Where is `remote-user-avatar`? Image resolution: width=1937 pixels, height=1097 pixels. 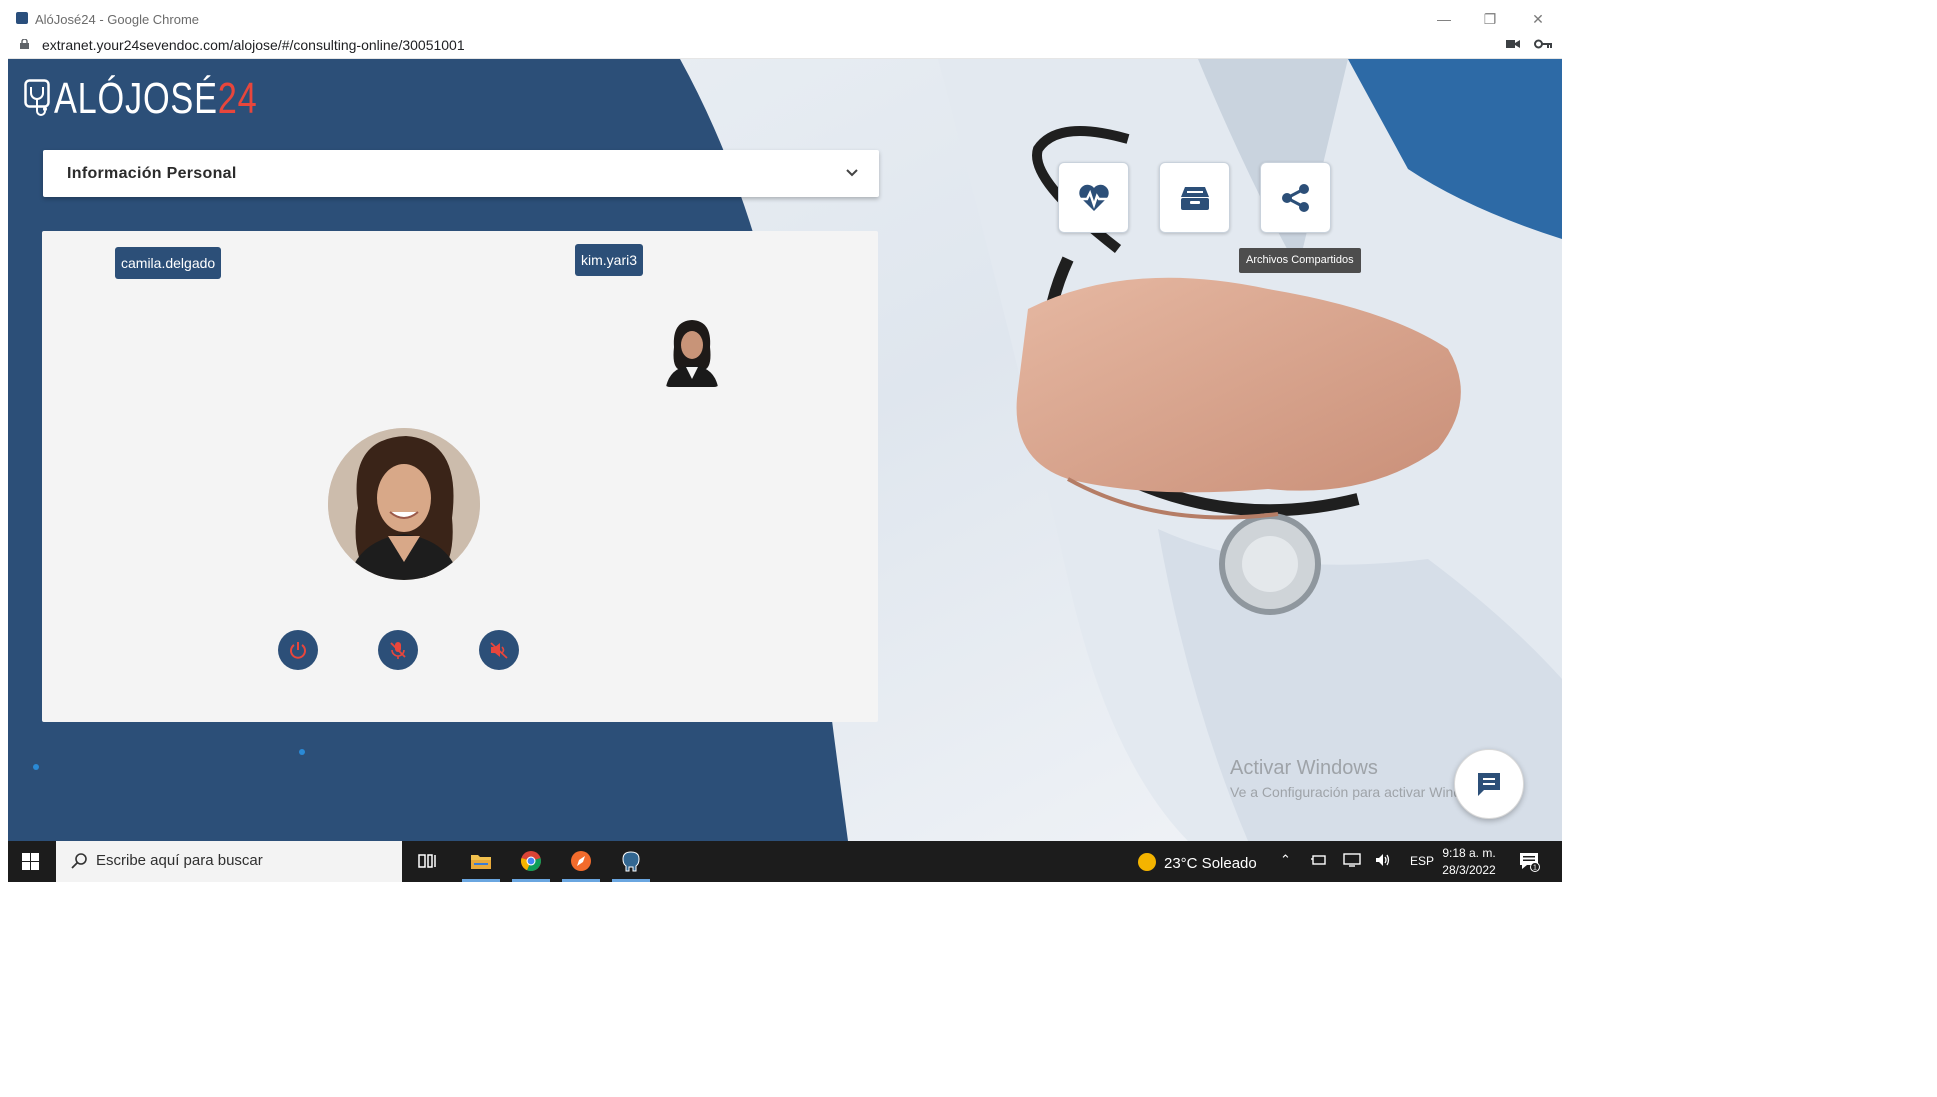
remote-user-avatar is located at coordinates (692, 352).